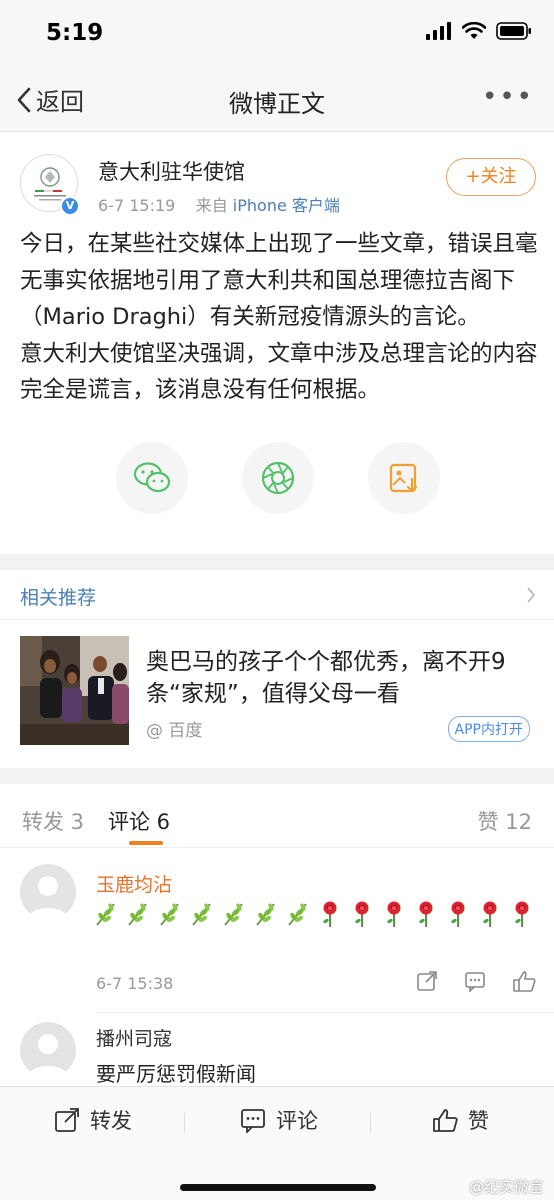 The image size is (554, 1200). I want to click on open-in-app-button: APP内打开, so click(488, 729).